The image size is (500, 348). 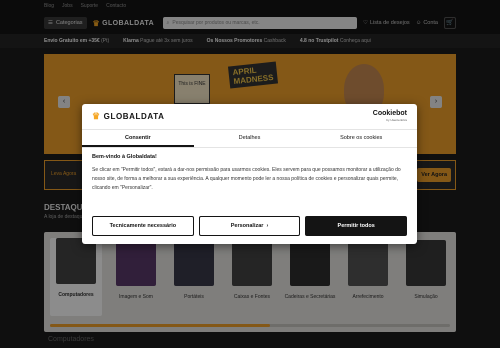 I want to click on dialog-logo: ♛ GLOBALDATA, so click(x=128, y=116).